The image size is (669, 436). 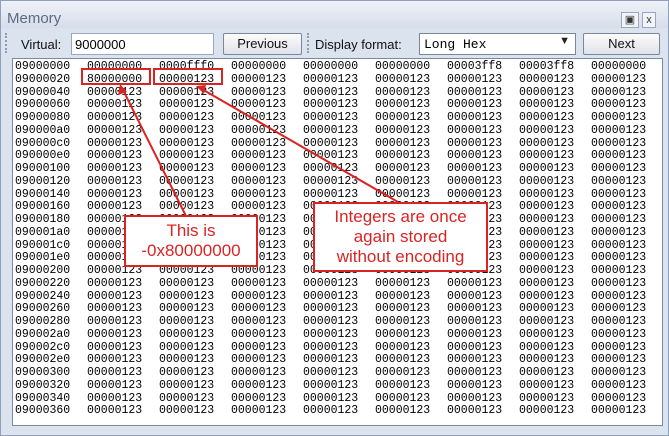 What do you see at coordinates (630, 20) in the screenshot?
I see `restore-icon: ▣` at bounding box center [630, 20].